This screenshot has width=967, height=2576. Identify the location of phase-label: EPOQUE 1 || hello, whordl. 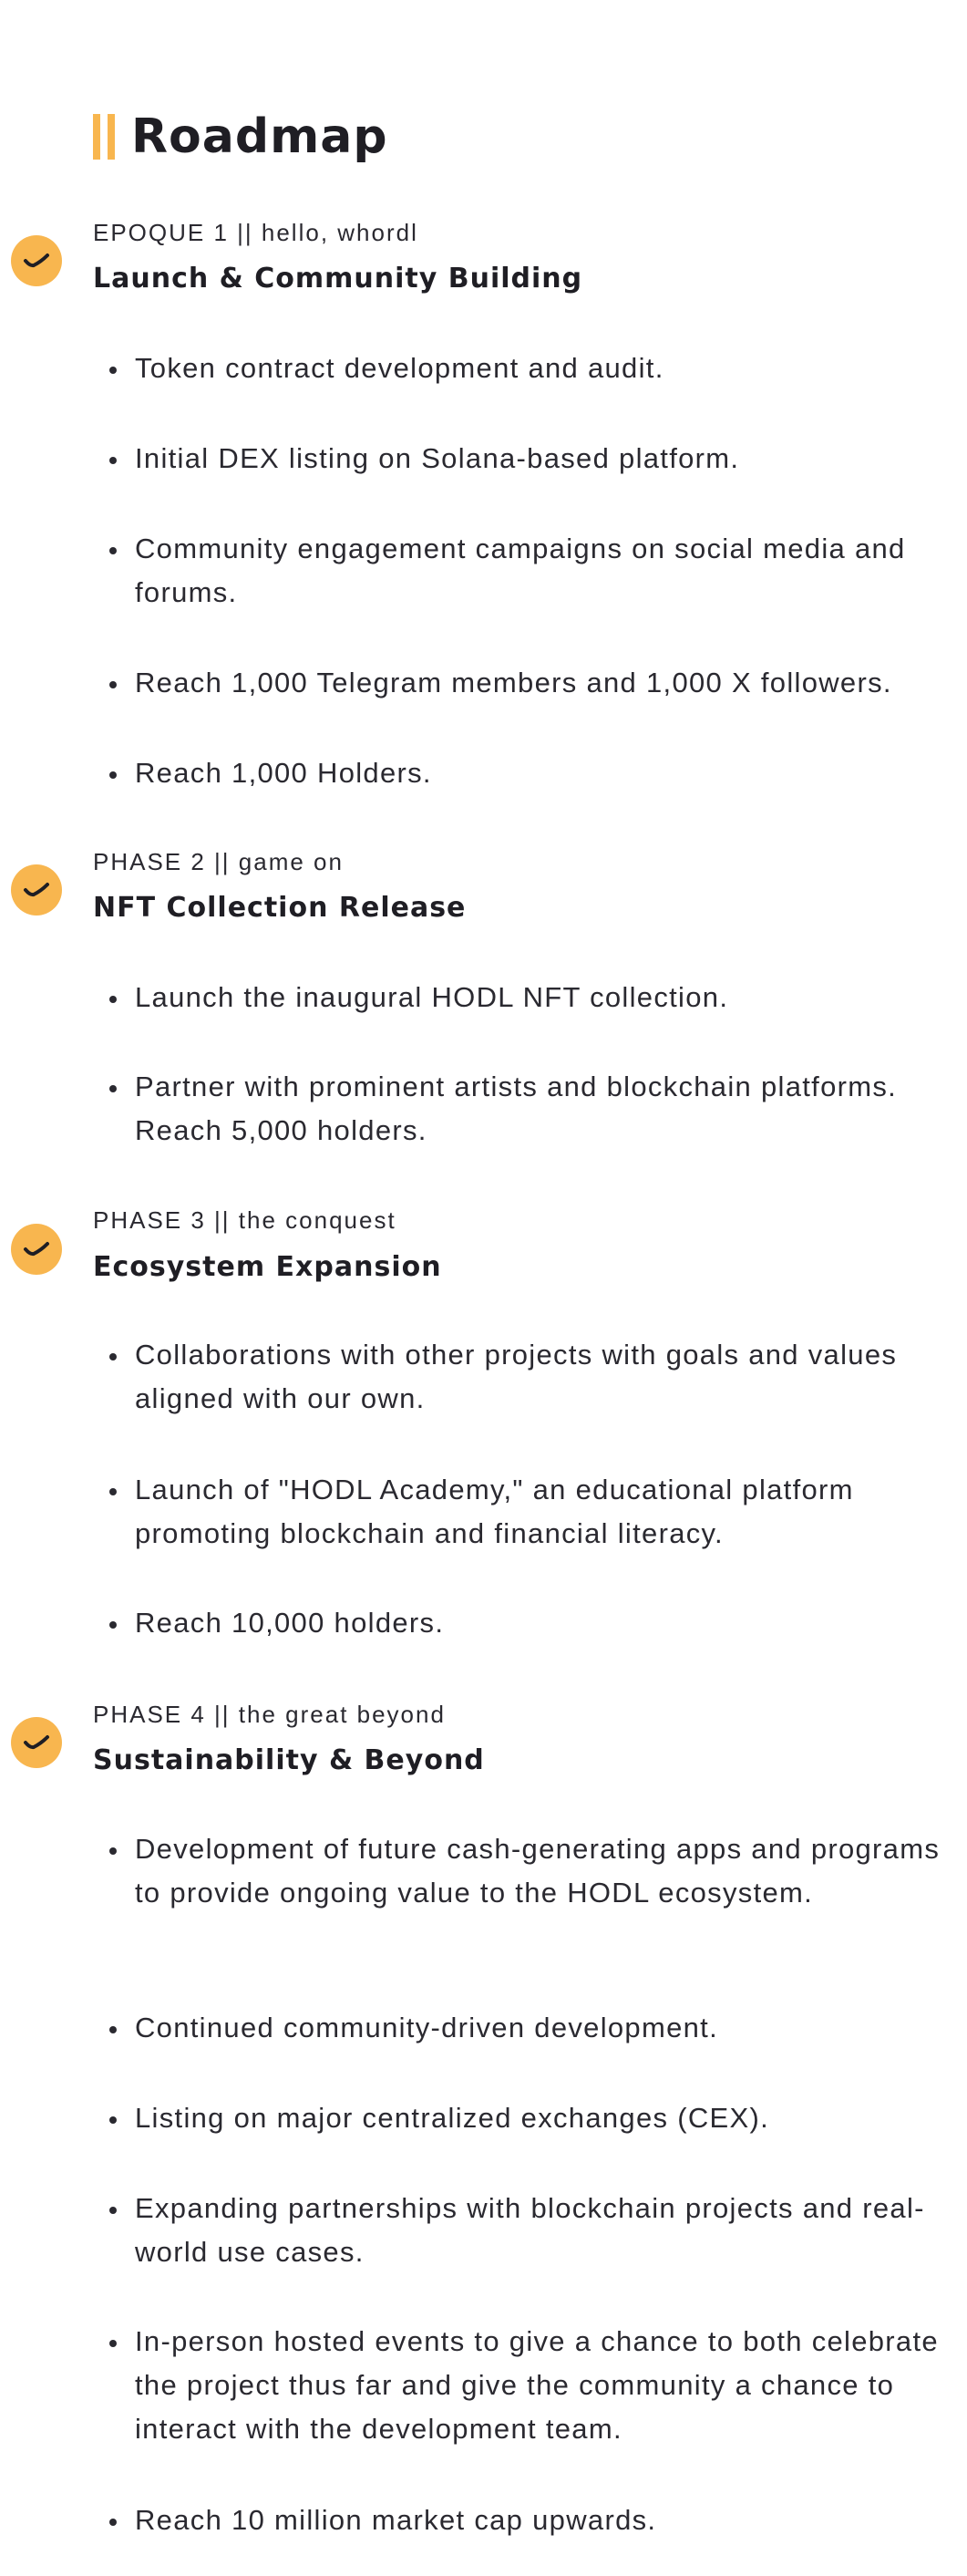
(255, 232).